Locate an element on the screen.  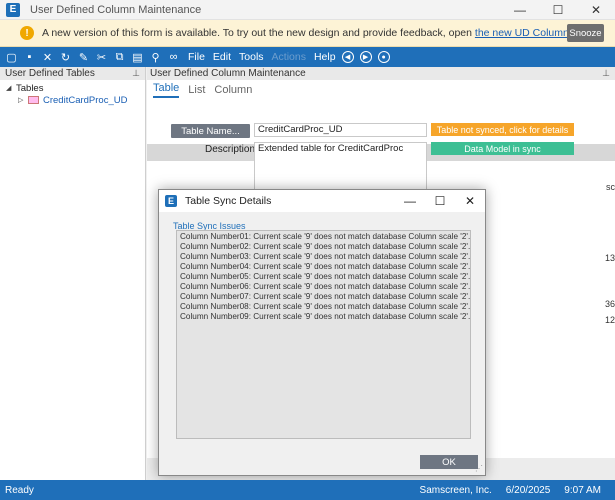
refresh-icon: ↻ is located at coordinates (65, 57).